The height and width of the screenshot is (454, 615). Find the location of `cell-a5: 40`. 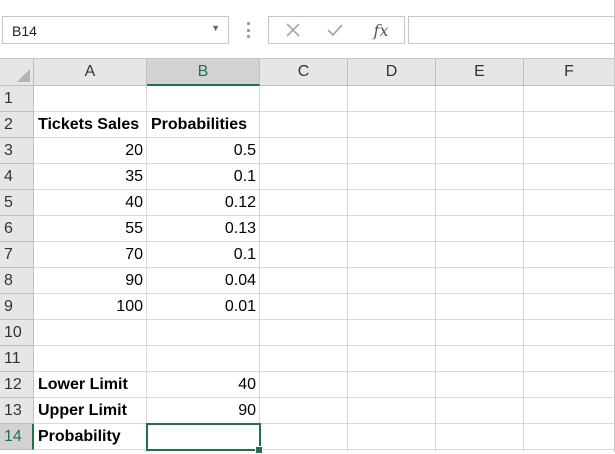

cell-a5: 40 is located at coordinates (90, 203).